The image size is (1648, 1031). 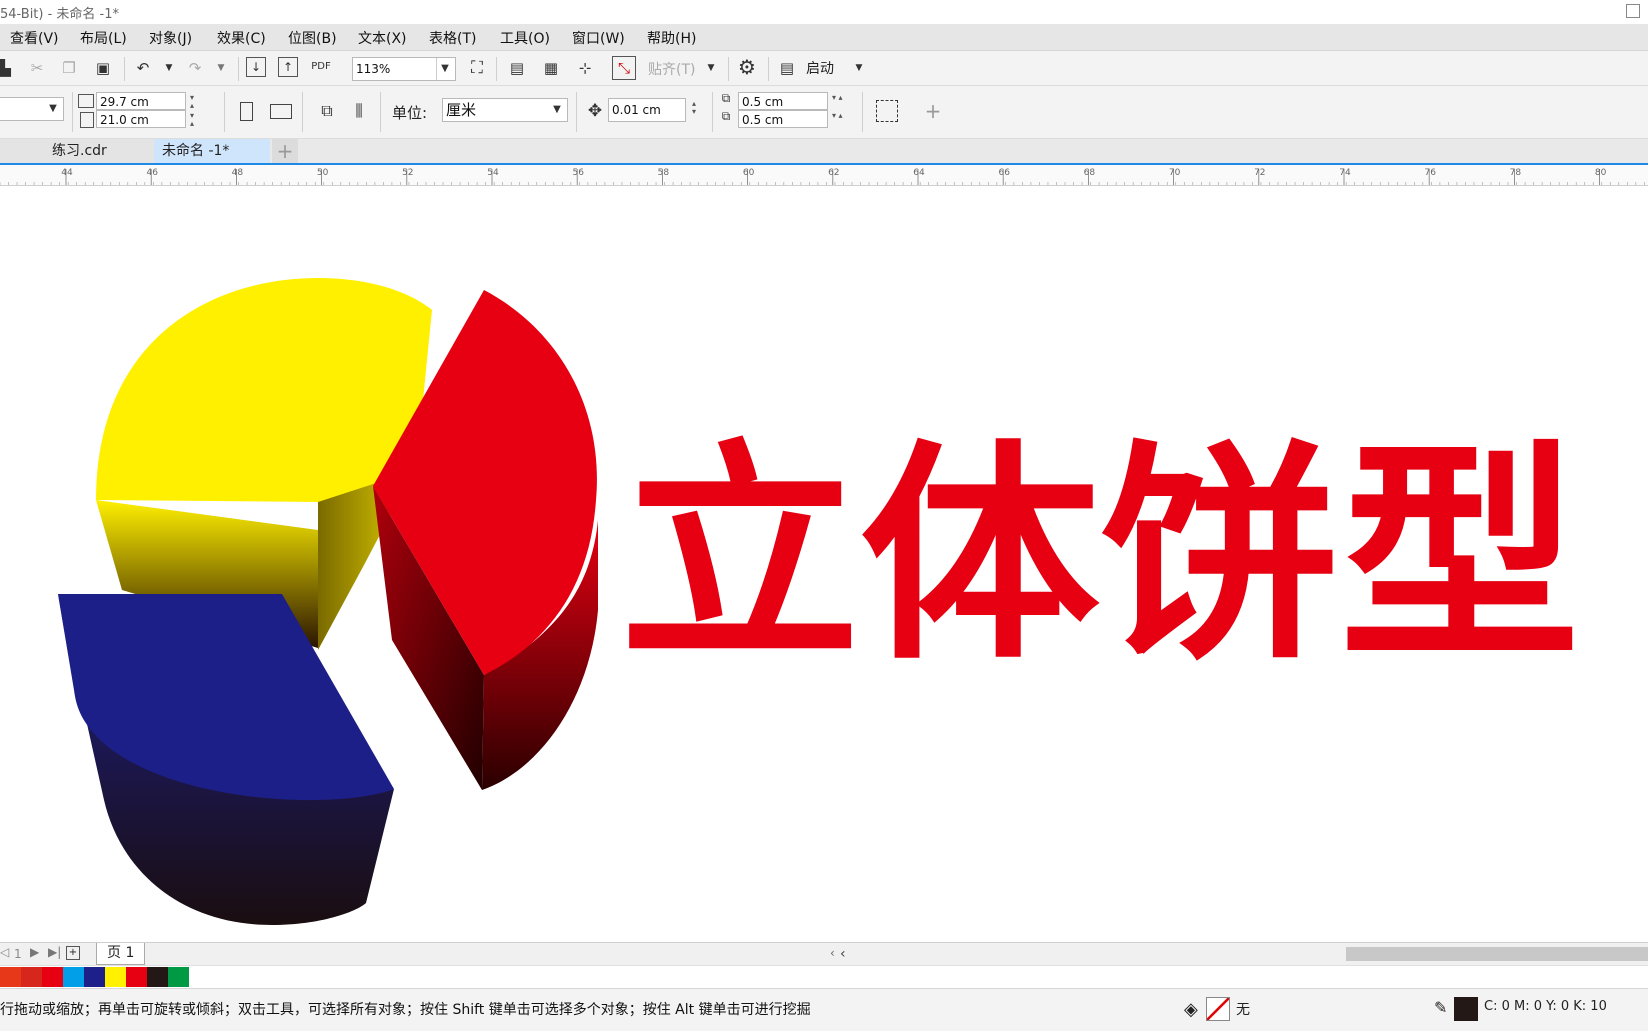 What do you see at coordinates (312, 38) in the screenshot?
I see `menu-bitmaps: 位图(B)` at bounding box center [312, 38].